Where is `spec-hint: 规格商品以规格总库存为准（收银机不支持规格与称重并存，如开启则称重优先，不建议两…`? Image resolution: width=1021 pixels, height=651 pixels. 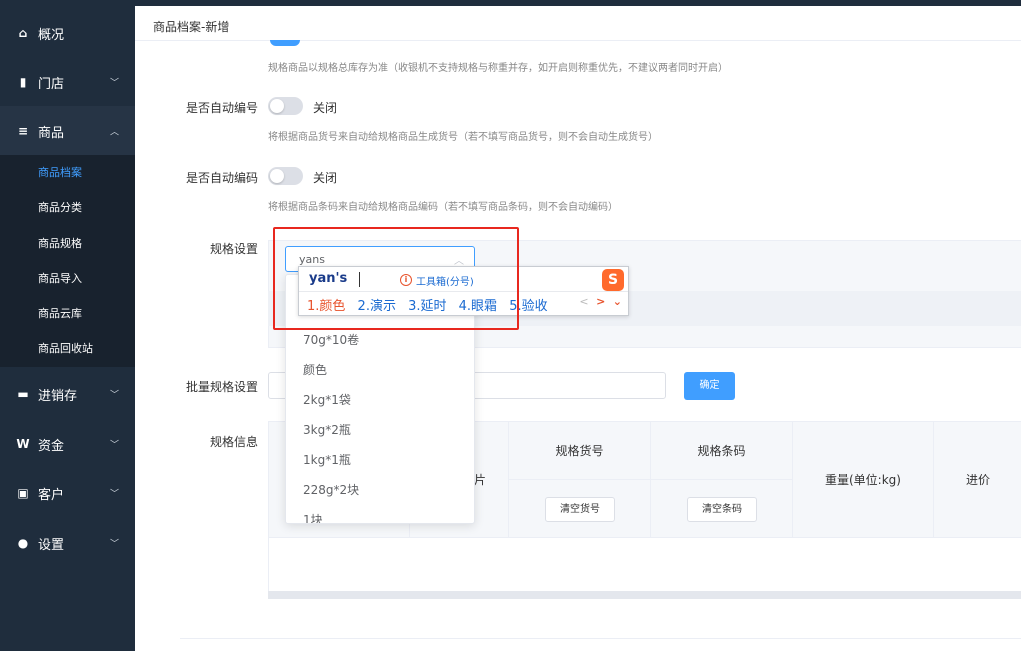
spec-hint: 规格商品以规格总库存为准（收银机不支持规格与称重并存，如开启则称重优先，不建议两… is located at coordinates (498, 68).